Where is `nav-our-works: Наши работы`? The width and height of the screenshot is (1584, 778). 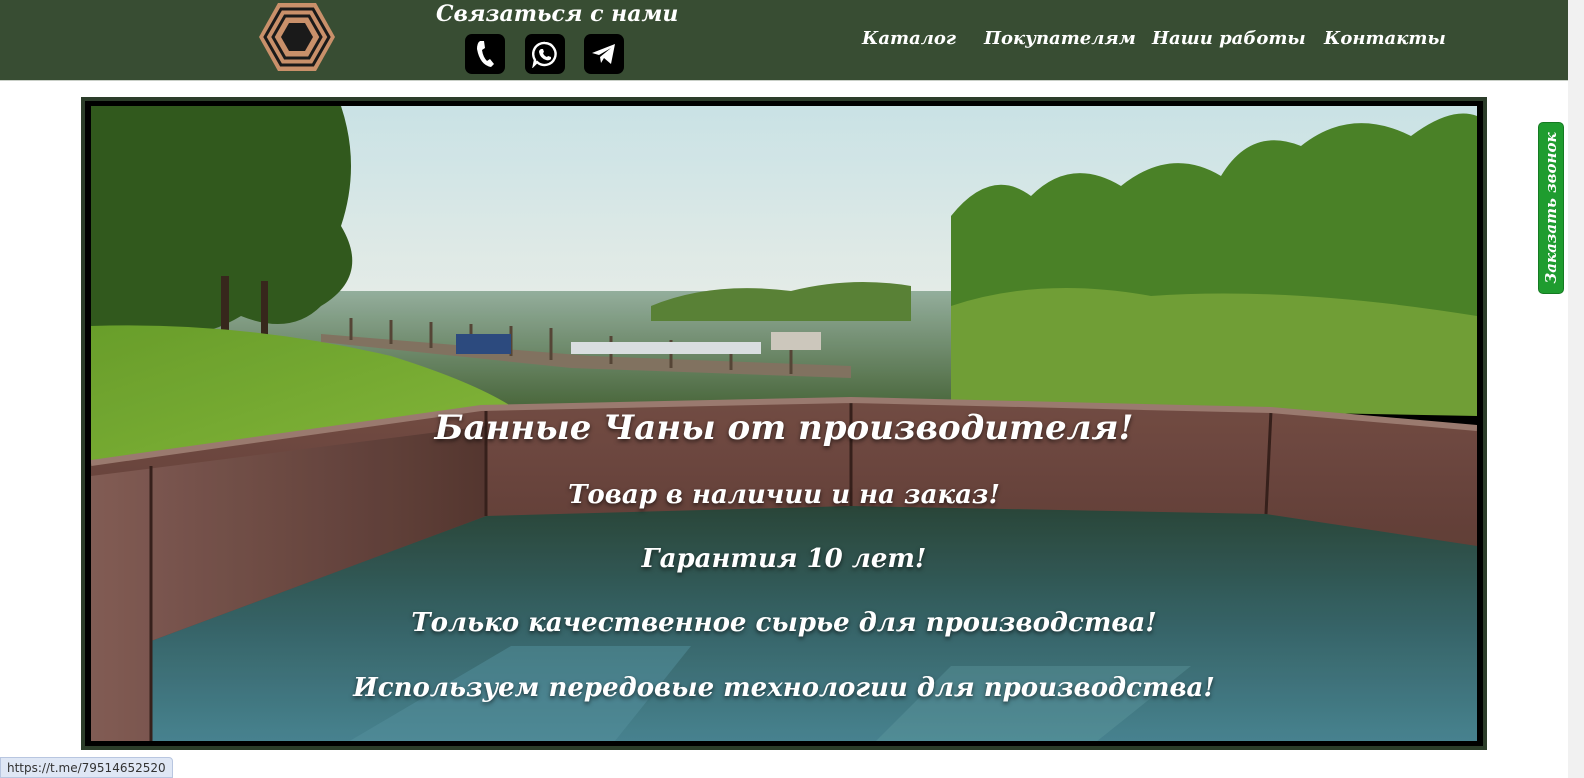 nav-our-works: Наши работы is located at coordinates (1229, 39).